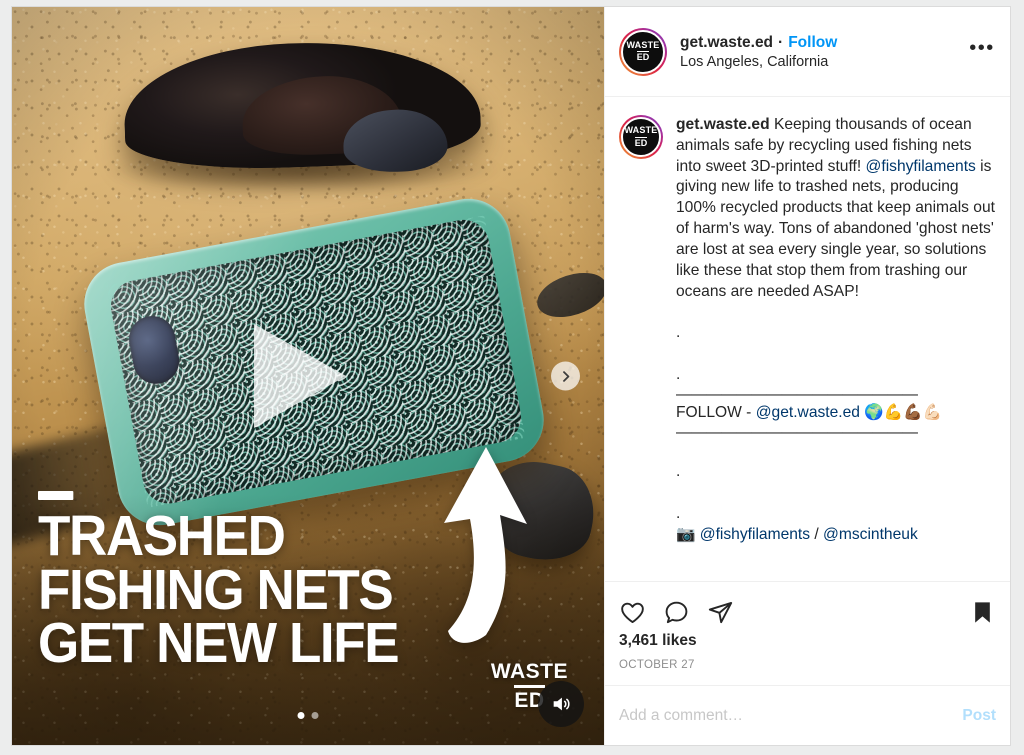  Describe the element at coordinates (786, 715) in the screenshot. I see `comment-input` at that location.